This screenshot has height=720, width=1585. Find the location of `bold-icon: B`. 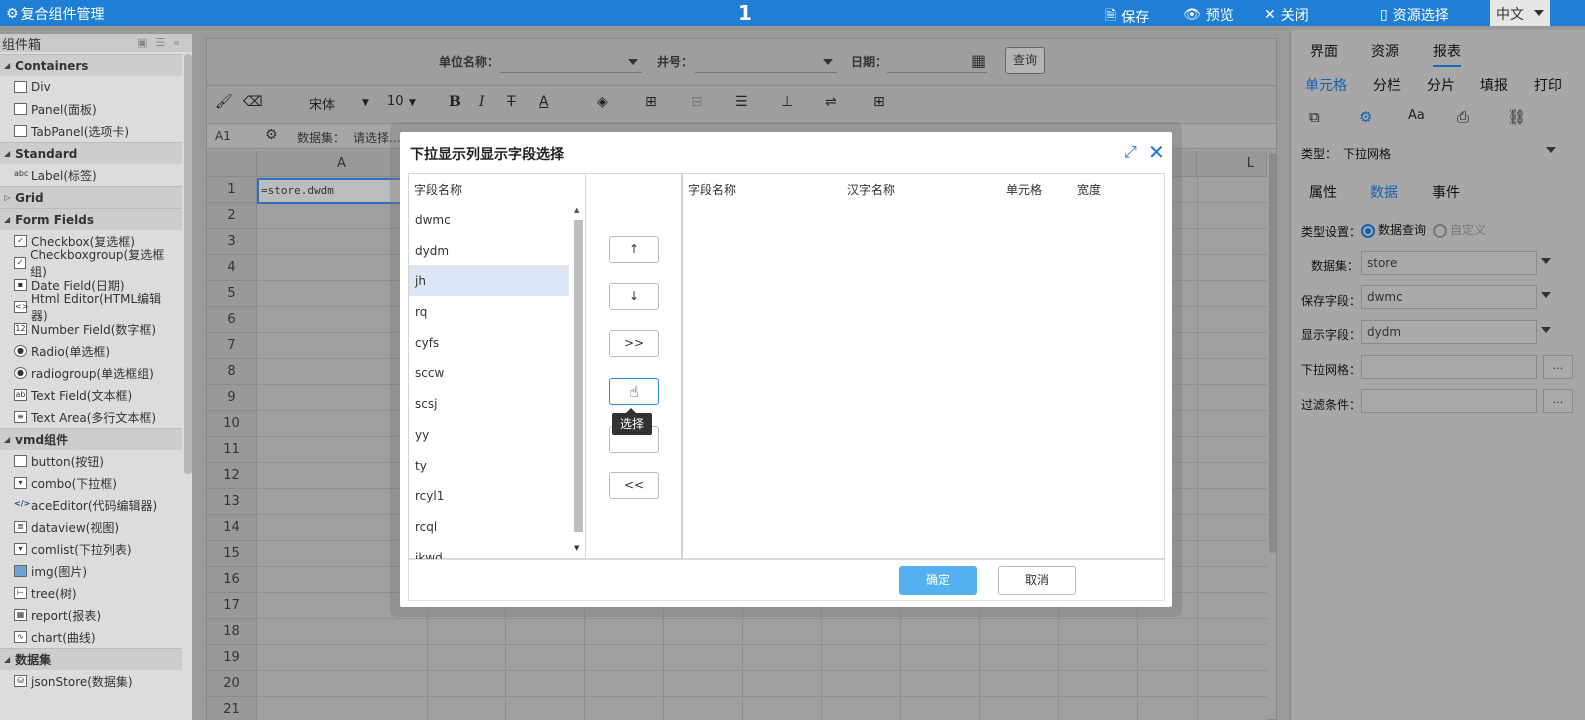

bold-icon: B is located at coordinates (455, 102).